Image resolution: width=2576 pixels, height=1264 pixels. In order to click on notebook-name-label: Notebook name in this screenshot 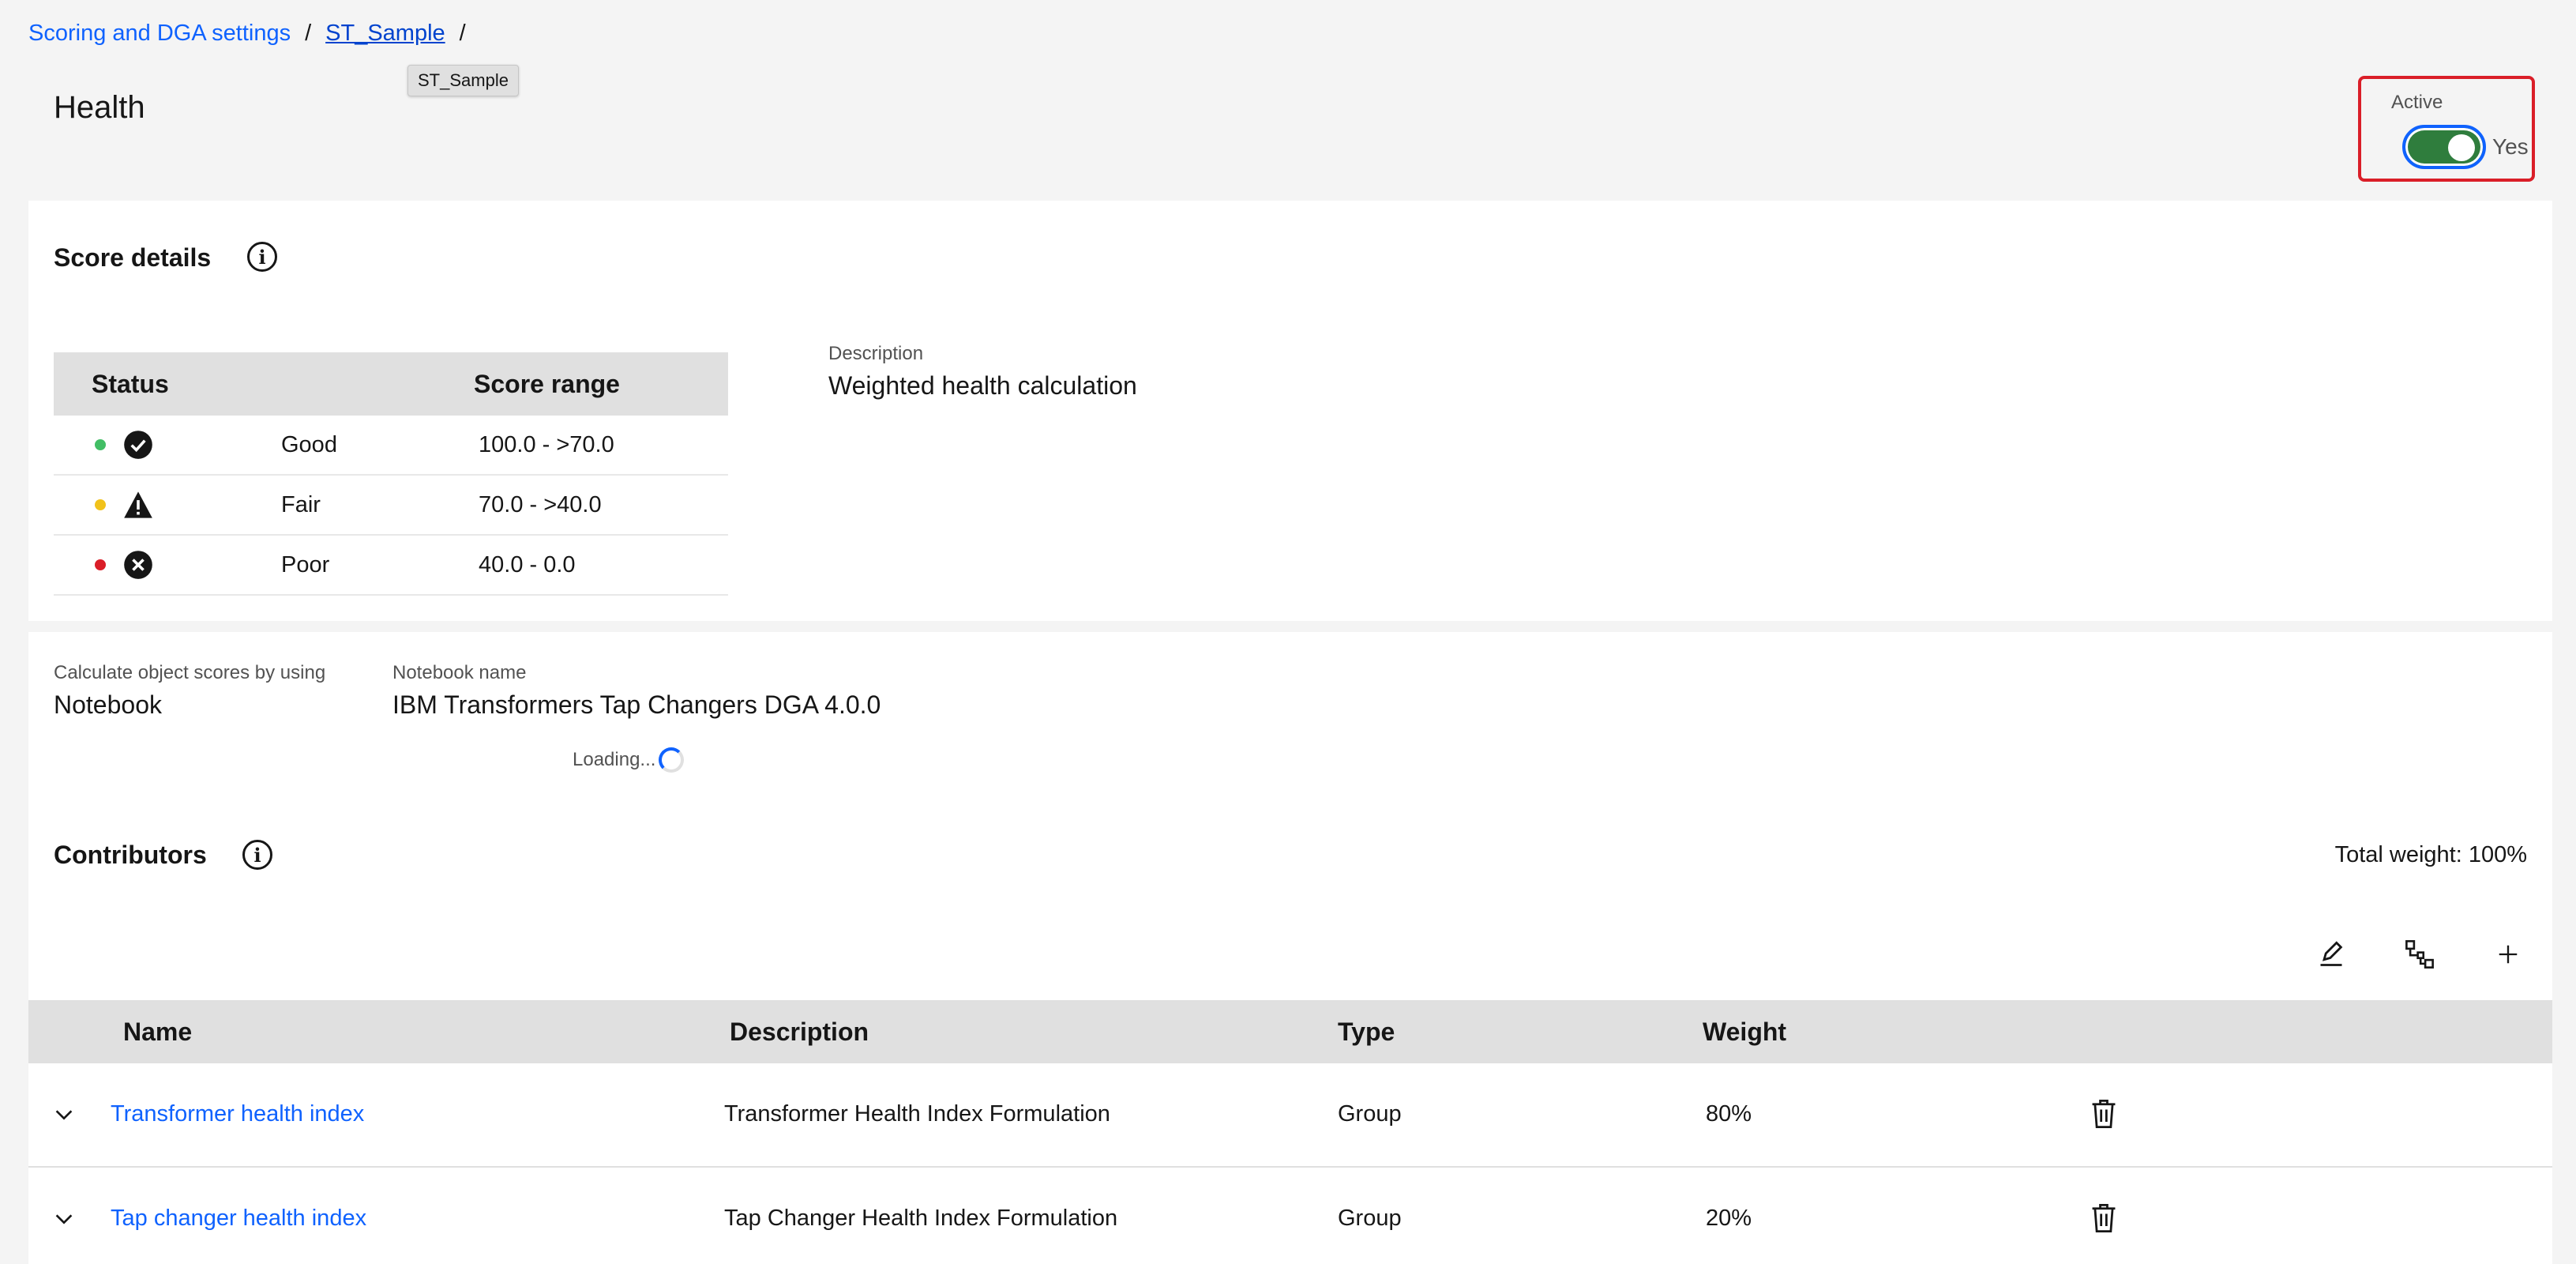, I will do `click(459, 673)`.